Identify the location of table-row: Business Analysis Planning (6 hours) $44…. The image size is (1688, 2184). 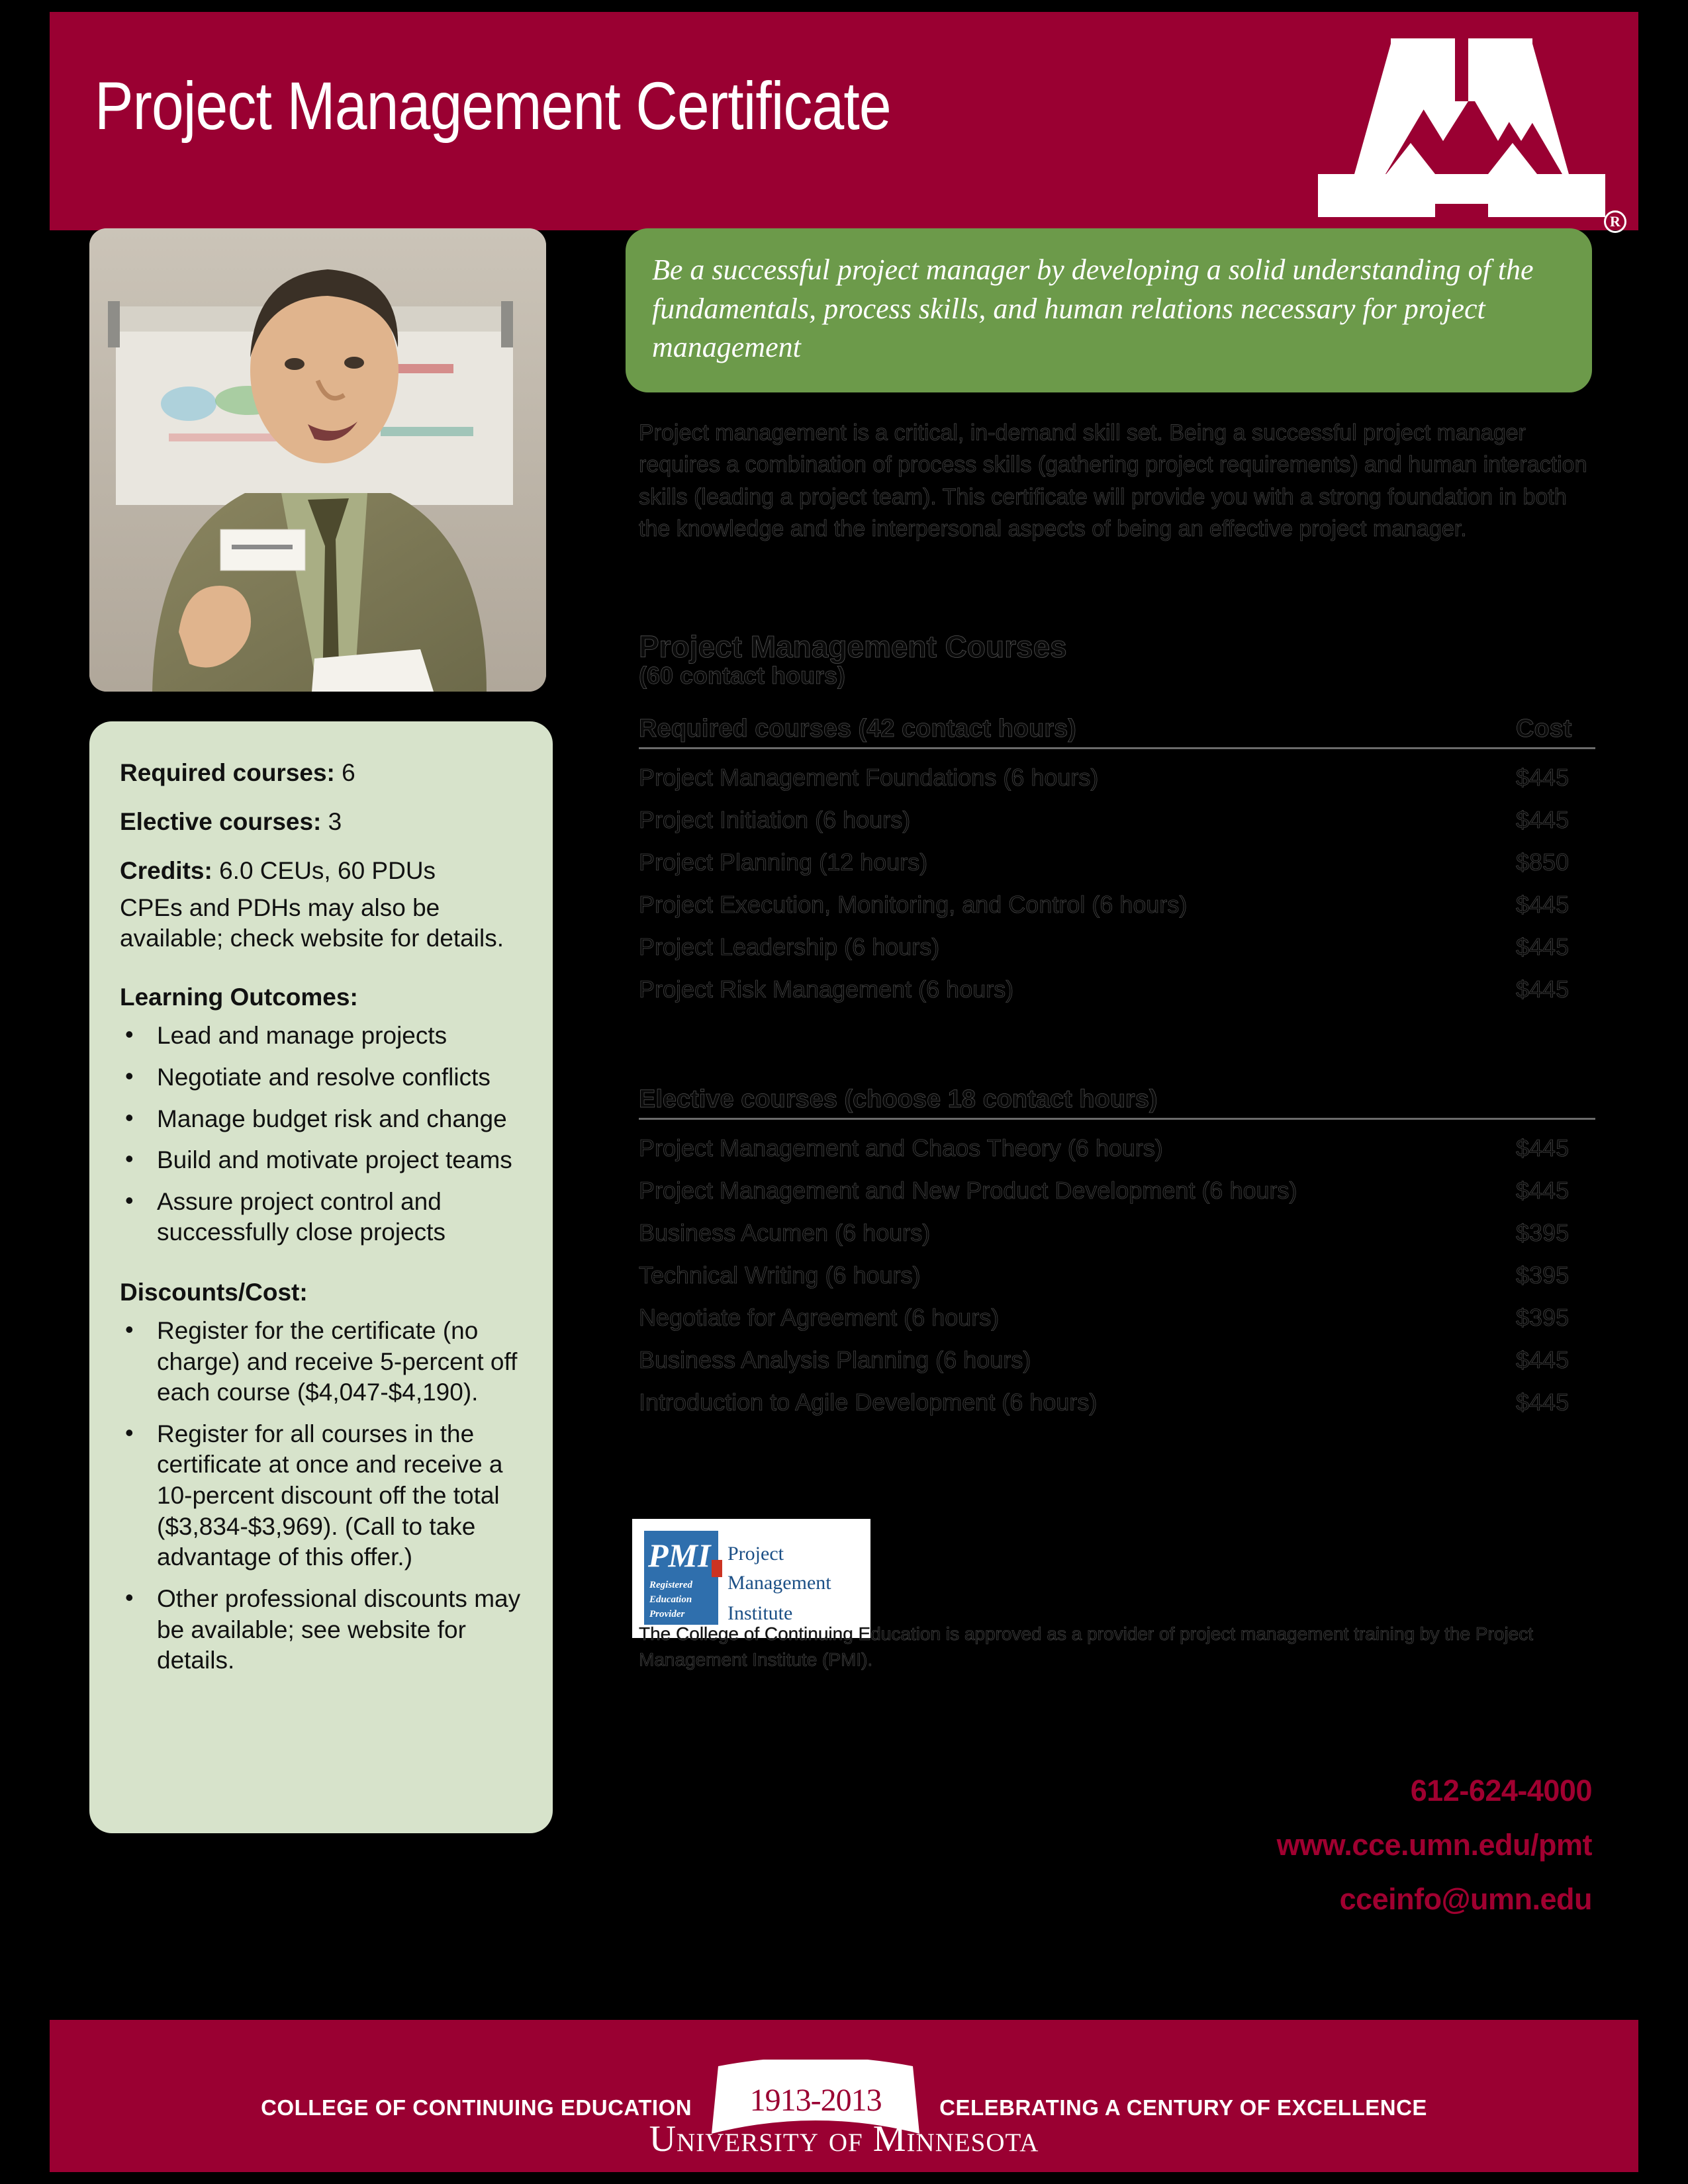
(1117, 1353).